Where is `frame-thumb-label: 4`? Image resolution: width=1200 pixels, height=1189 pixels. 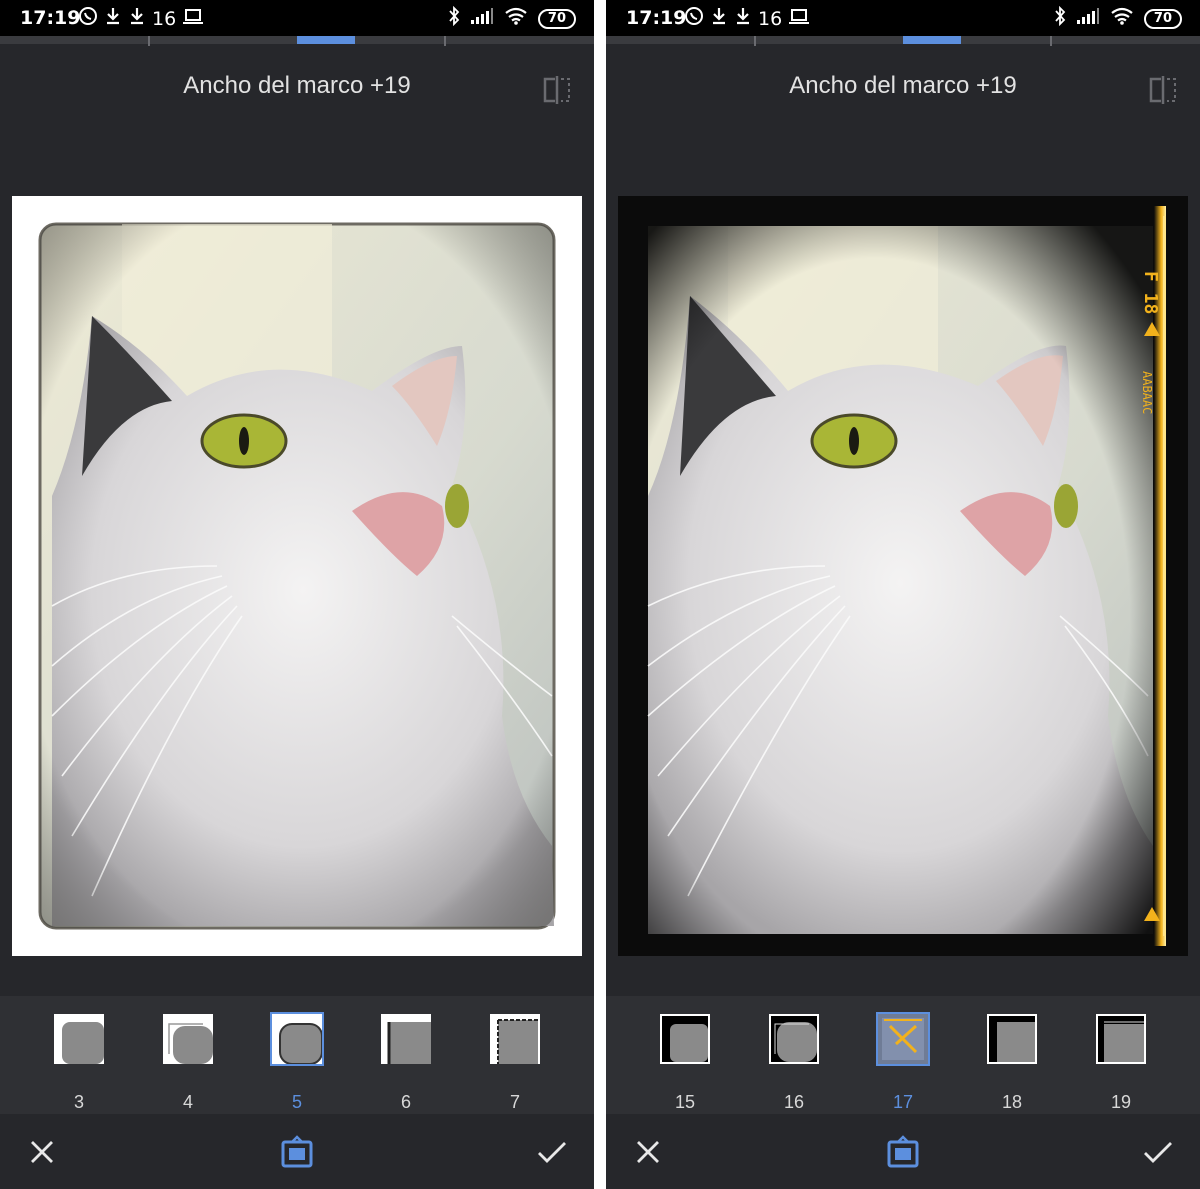 frame-thumb-label: 4 is located at coordinates (187, 1102).